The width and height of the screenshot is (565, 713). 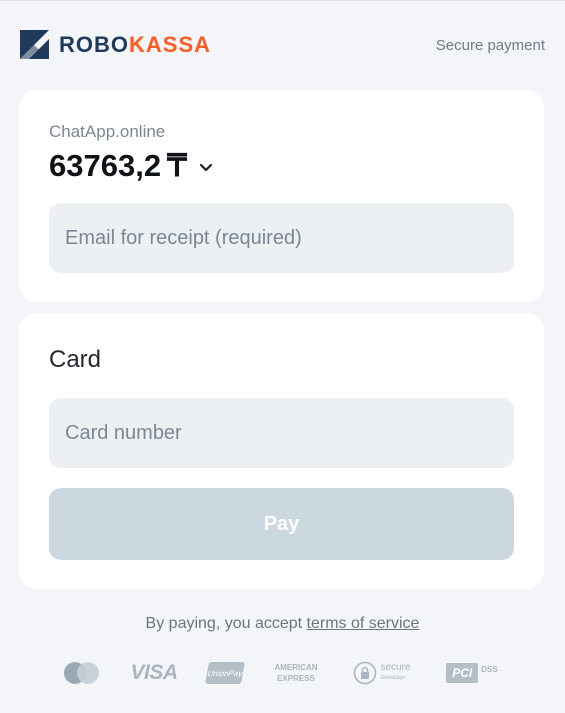 What do you see at coordinates (105, 165) in the screenshot?
I see `payment-amount: 63763,2` at bounding box center [105, 165].